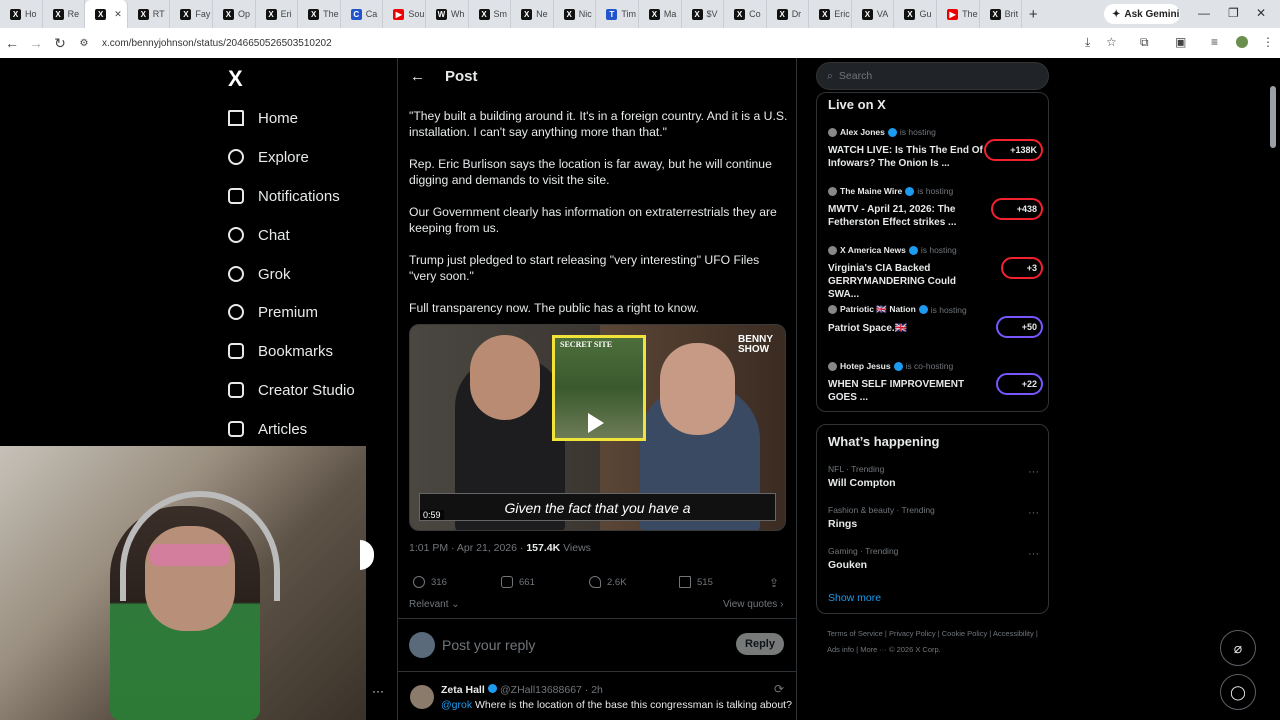  What do you see at coordinates (488, 645) in the screenshot?
I see `reply-input: Post your reply` at bounding box center [488, 645].